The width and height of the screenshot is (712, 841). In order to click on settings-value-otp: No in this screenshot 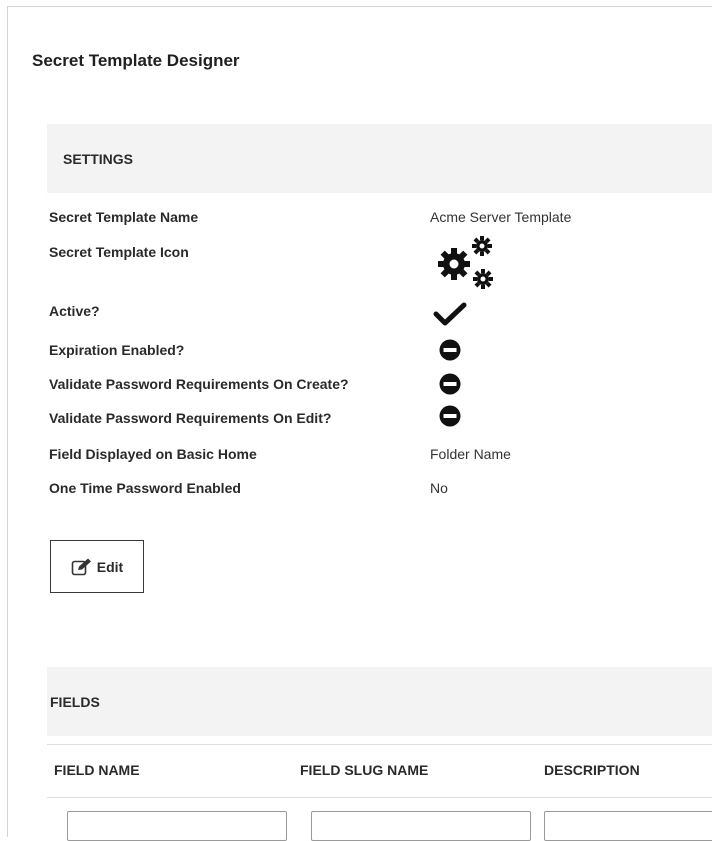, I will do `click(439, 488)`.